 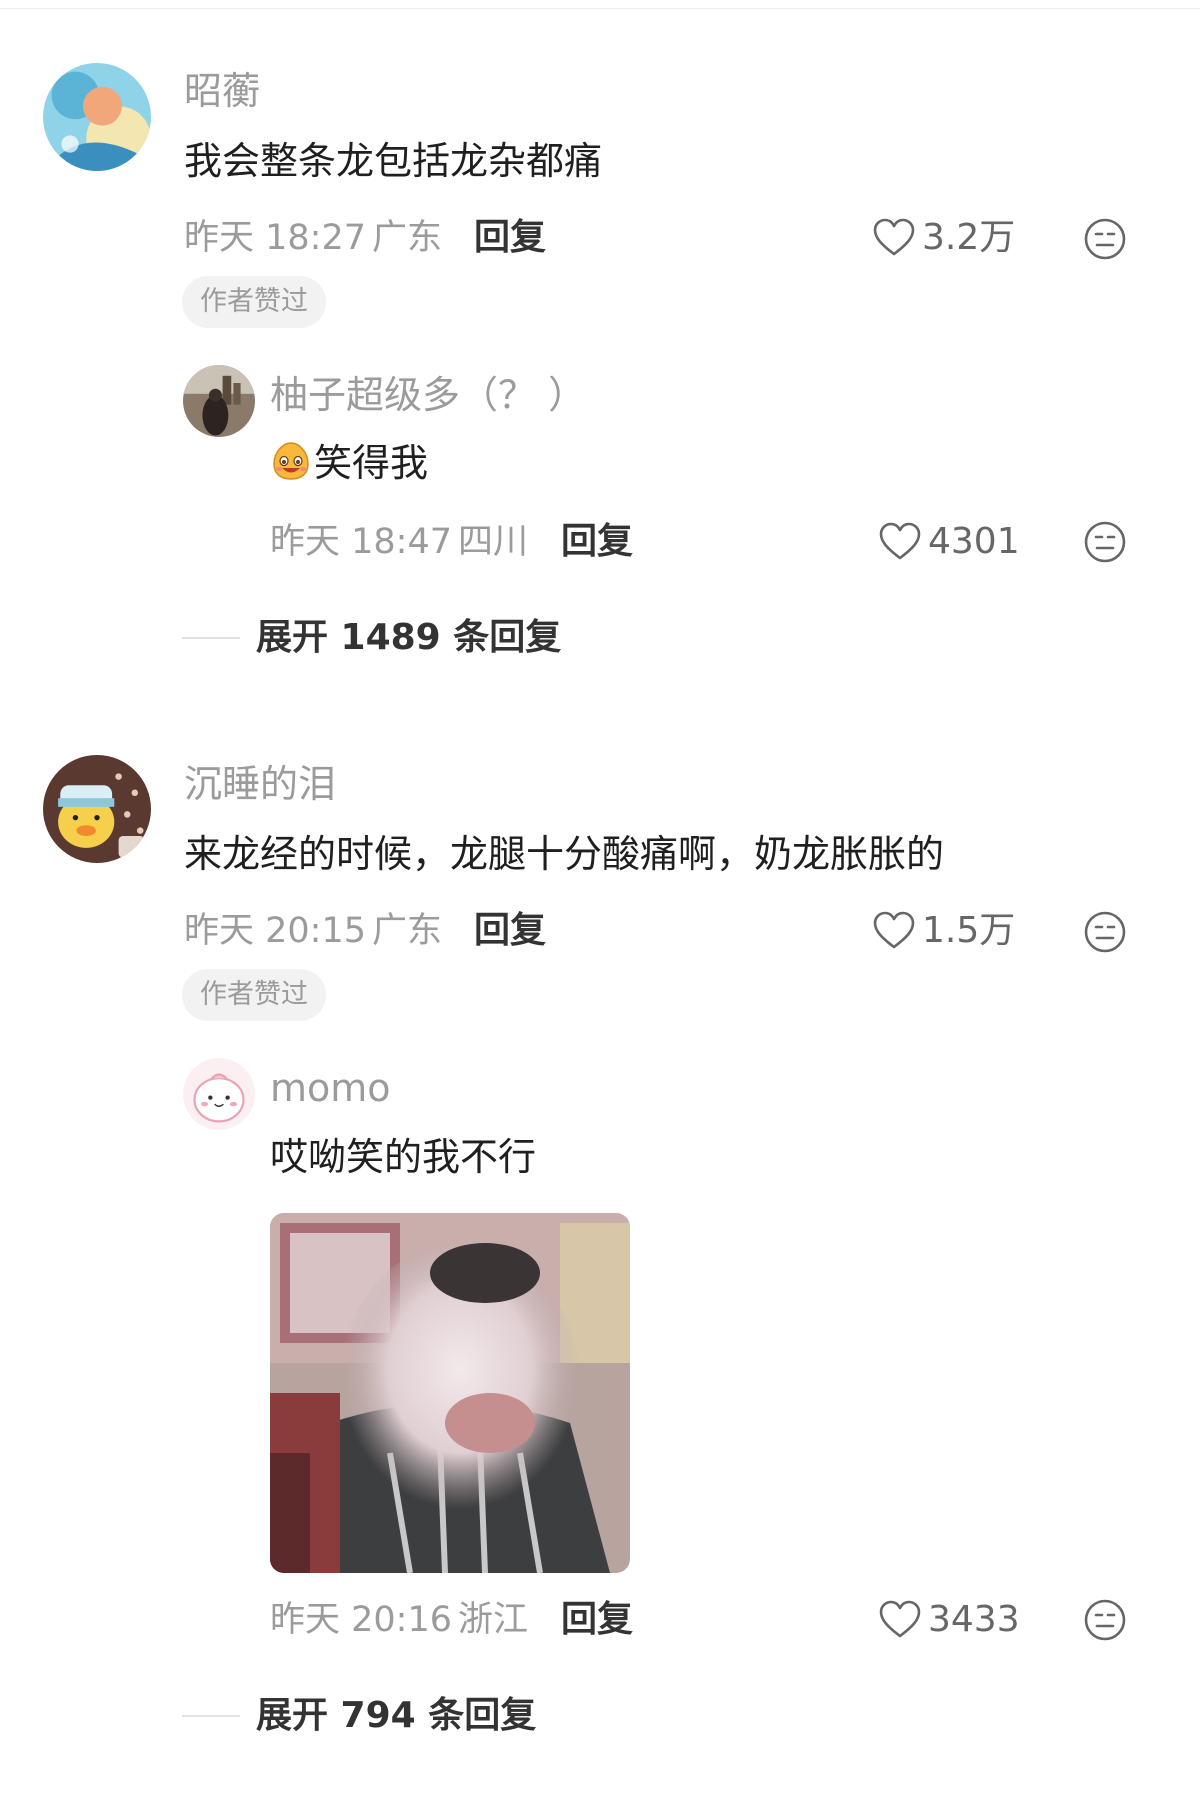 What do you see at coordinates (393, 161) in the screenshot?
I see `comment-text: 我会整条龙包括龙杂都痛` at bounding box center [393, 161].